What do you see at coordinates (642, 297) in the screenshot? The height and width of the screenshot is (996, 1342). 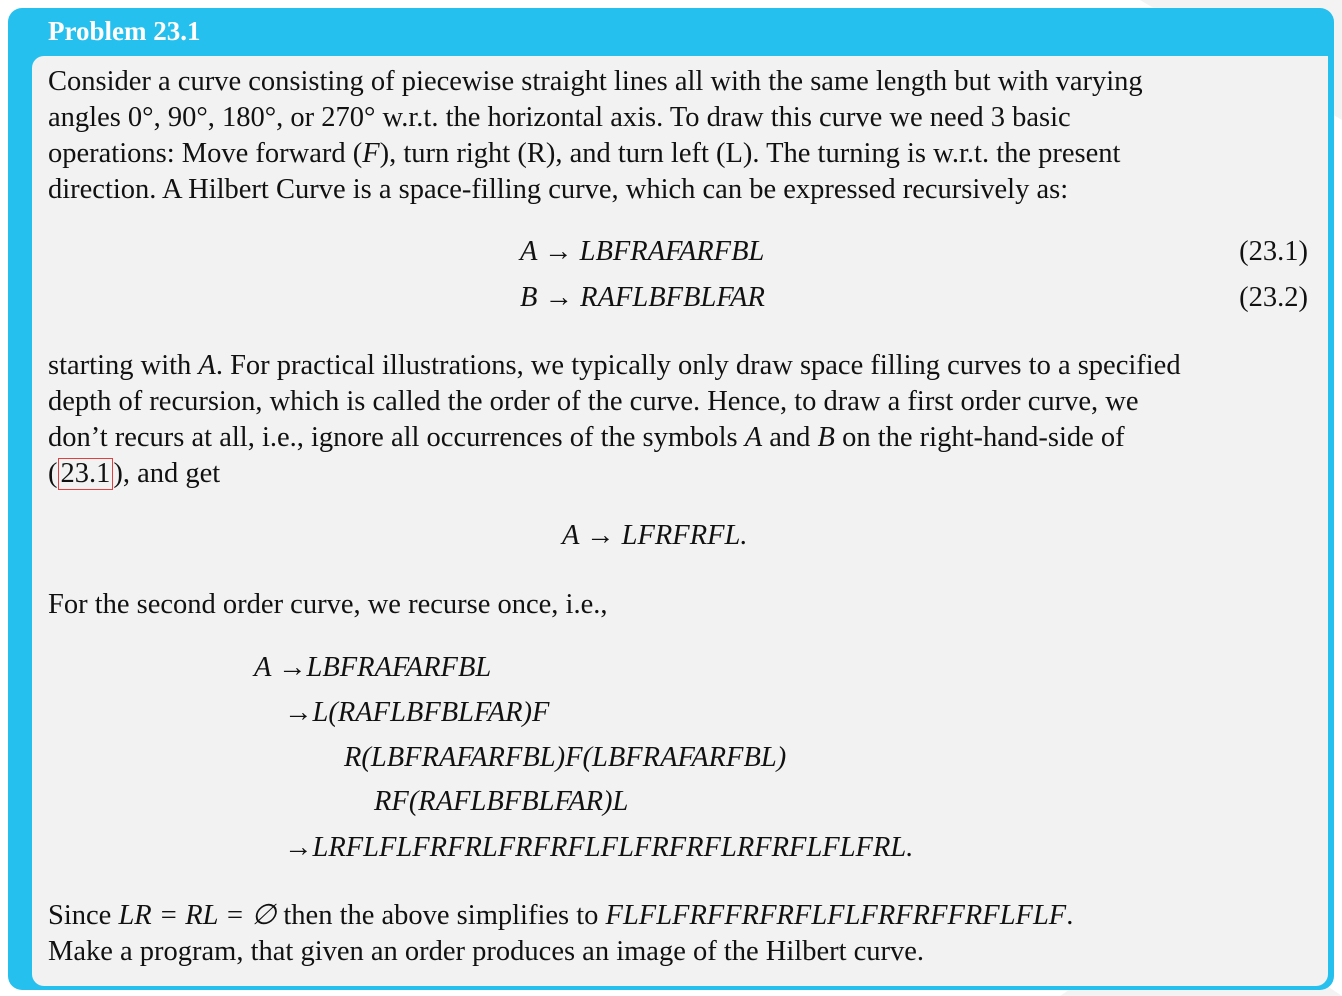 I see `equation-23-2: B → RAFLBFBLFAR` at bounding box center [642, 297].